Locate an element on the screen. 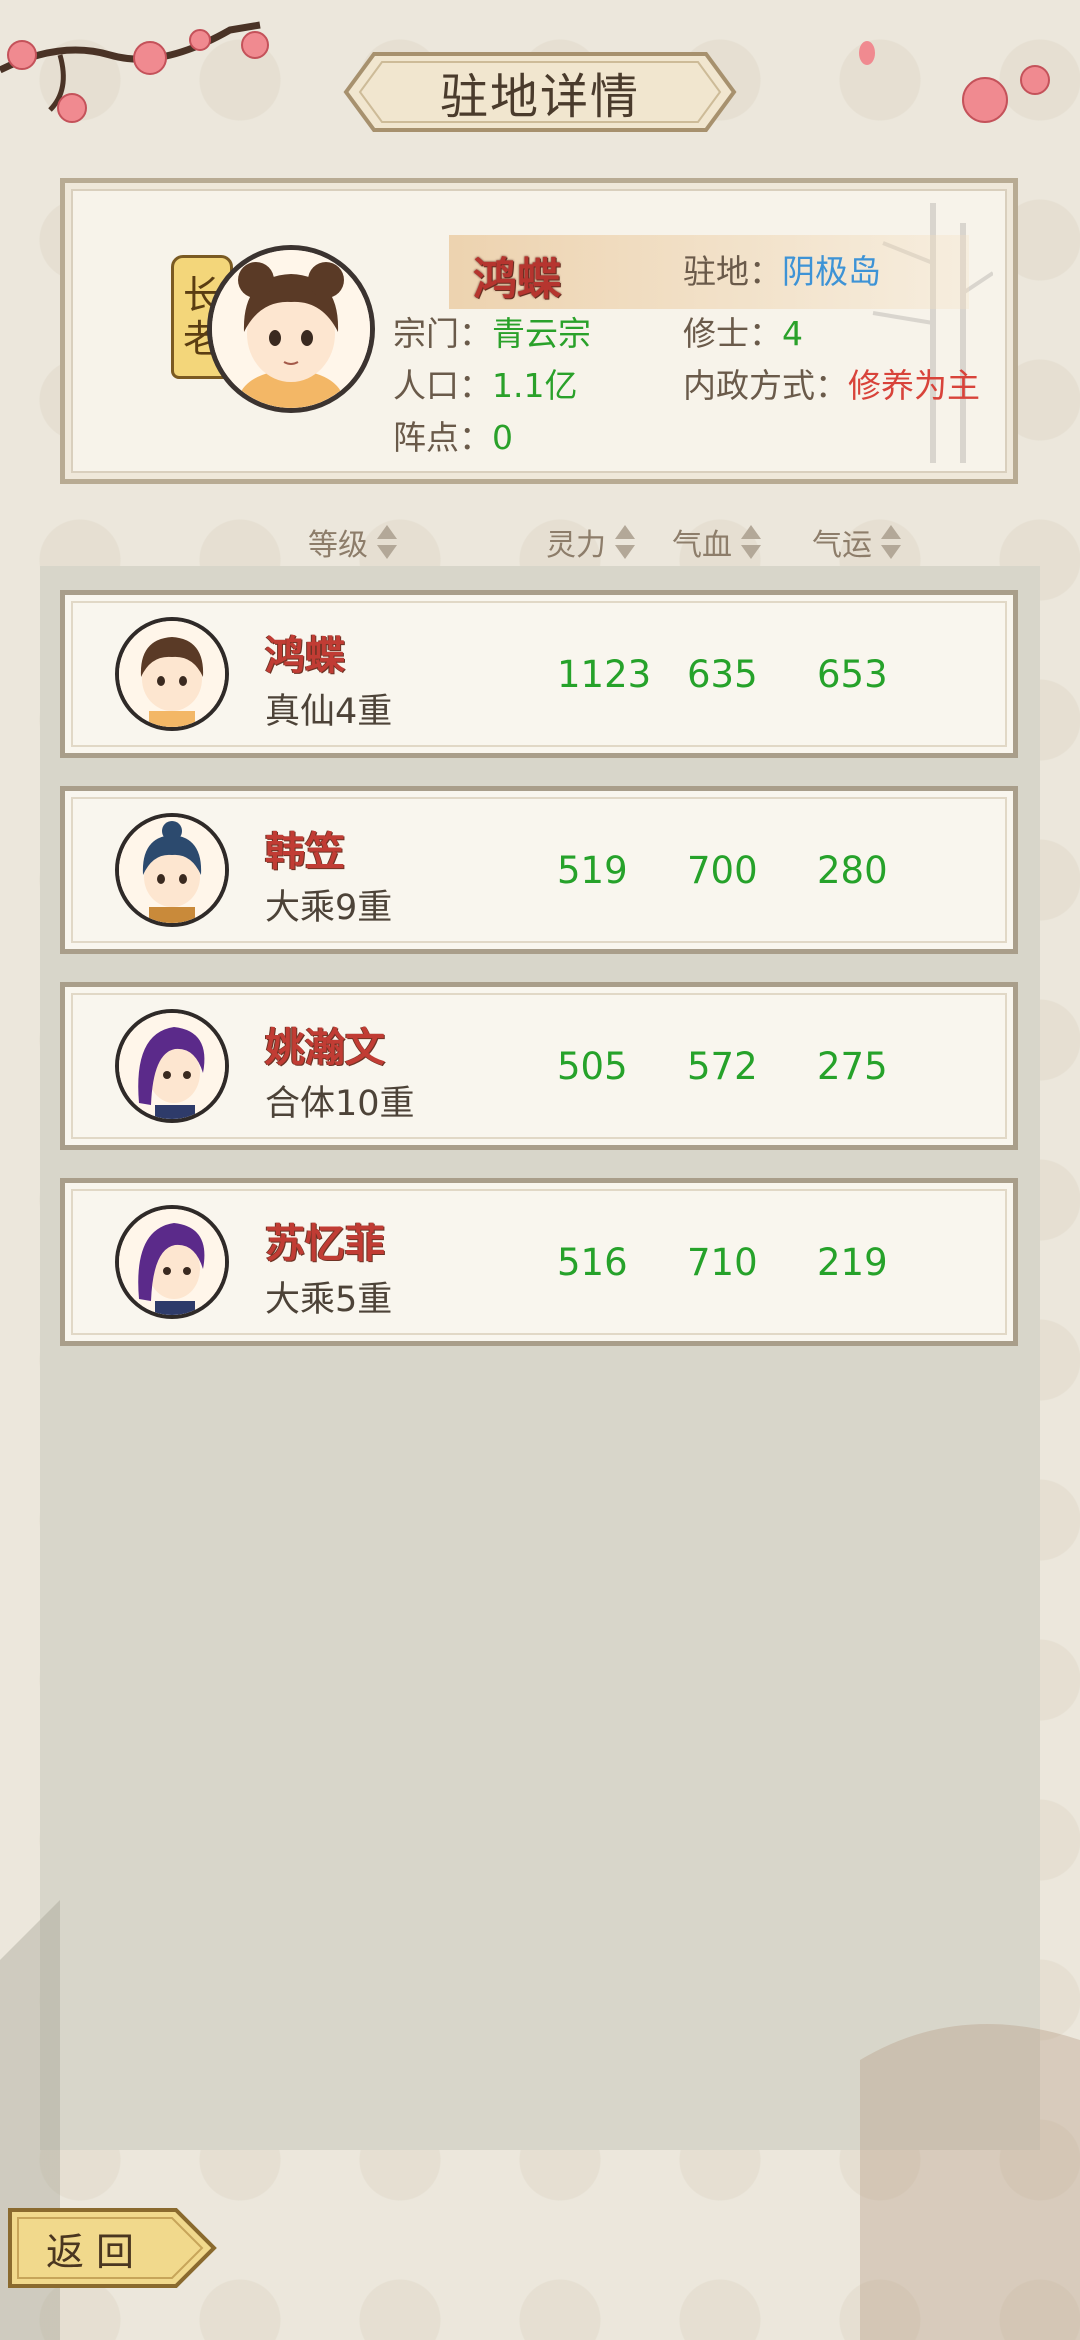  cultivators-value: 4 is located at coordinates (792, 333).